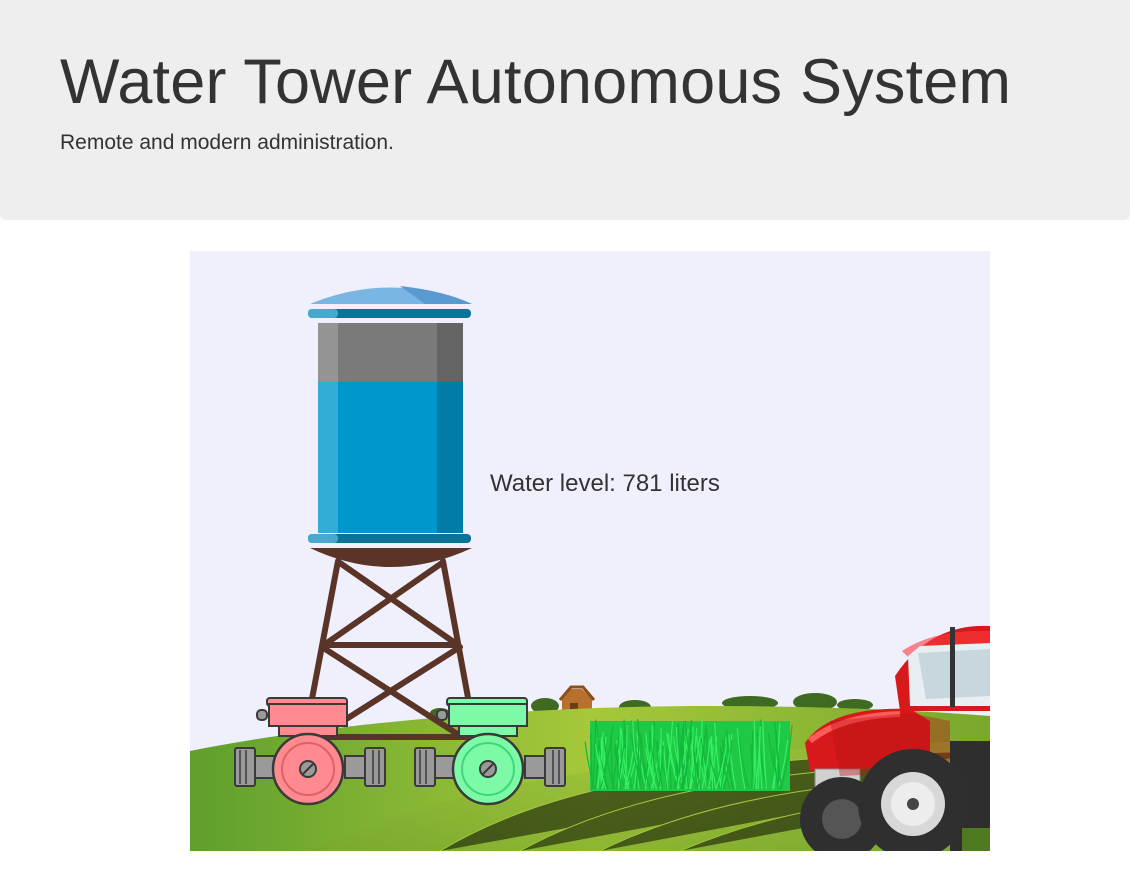  I want to click on crop-field, so click(688, 754).